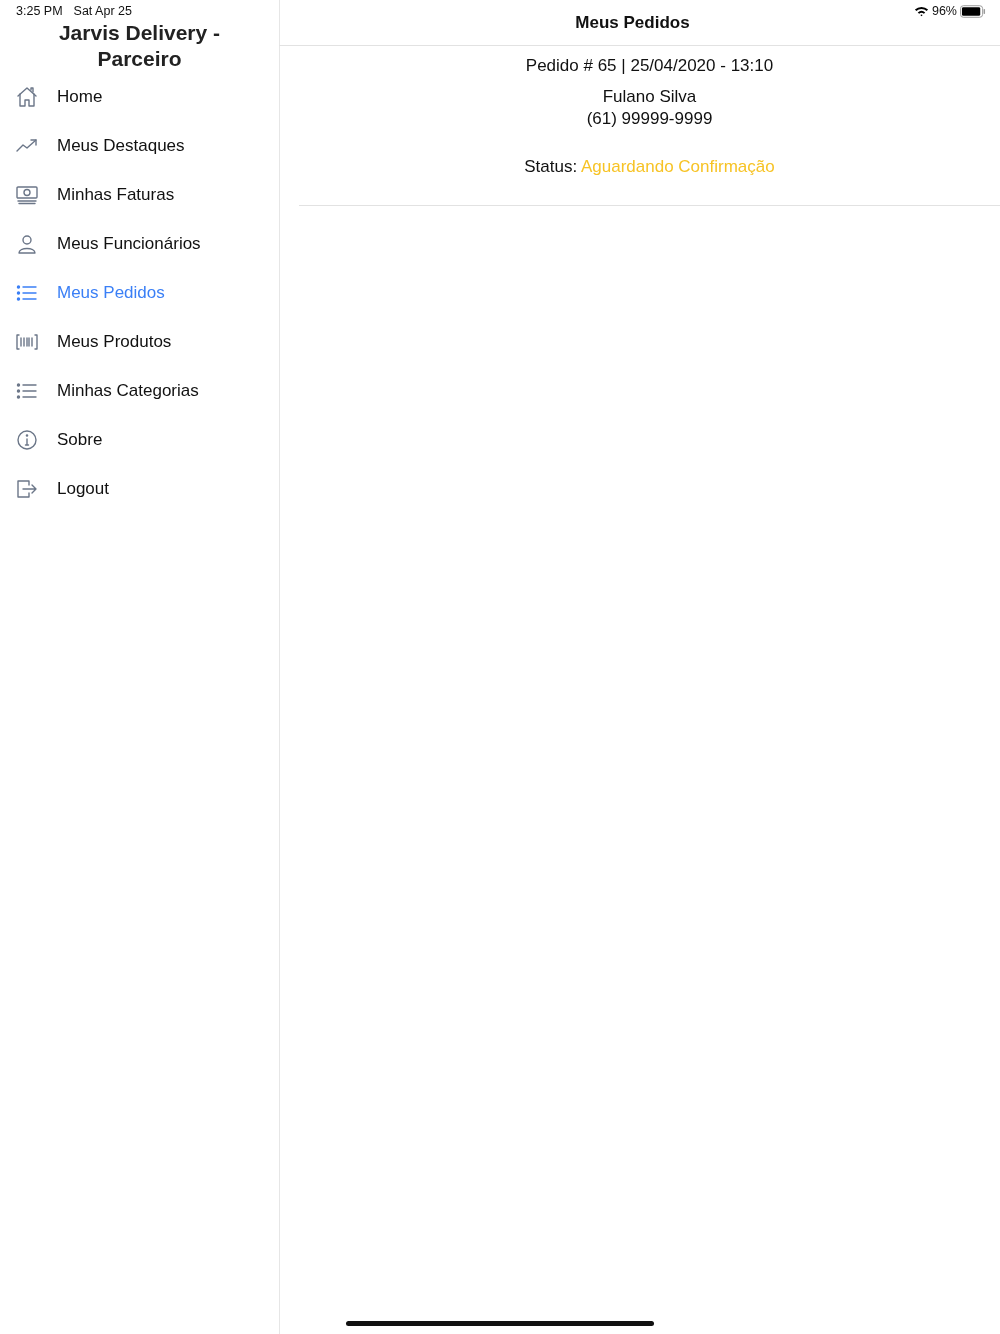 The width and height of the screenshot is (1000, 1334). What do you see at coordinates (649, 97) in the screenshot?
I see `customer-name: Fulano Silva` at bounding box center [649, 97].